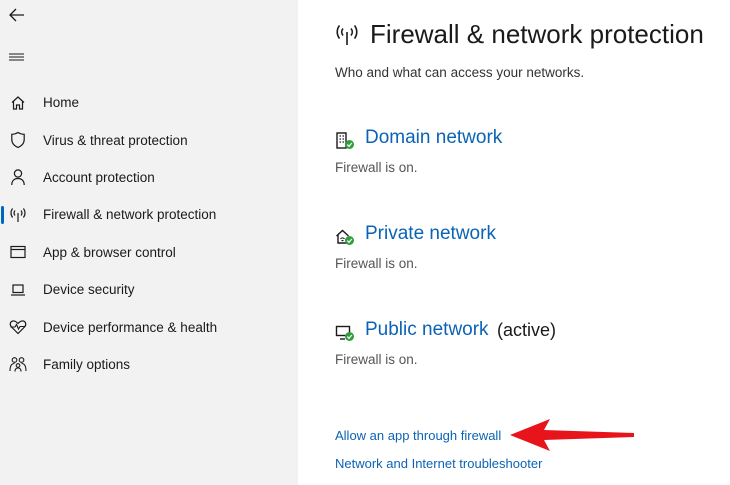 This screenshot has width=730, height=485. I want to click on private-network-link: Private network, so click(430, 234).